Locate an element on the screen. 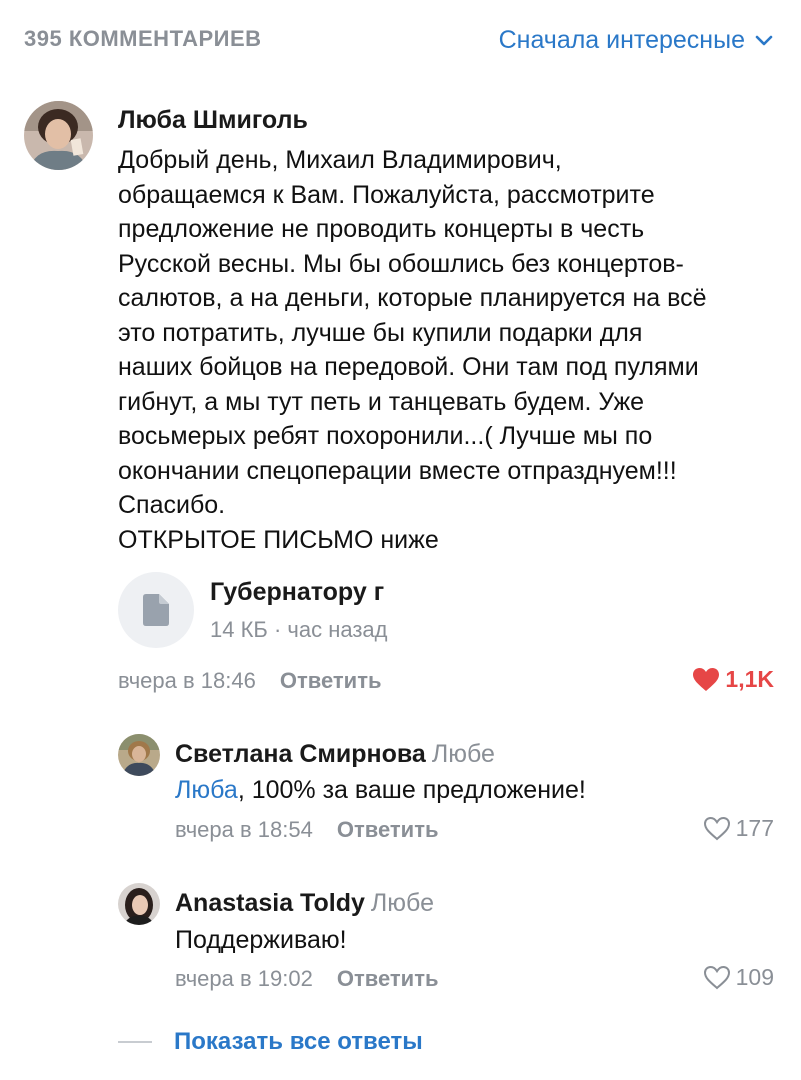  attachment-meta: 14 КБ · час назад is located at coordinates (299, 629).